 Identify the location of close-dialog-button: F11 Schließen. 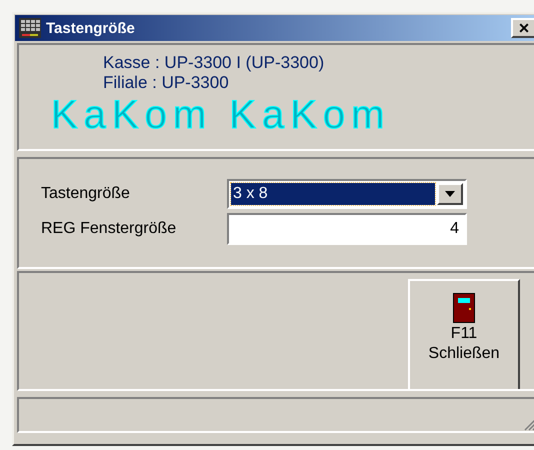
(464, 334).